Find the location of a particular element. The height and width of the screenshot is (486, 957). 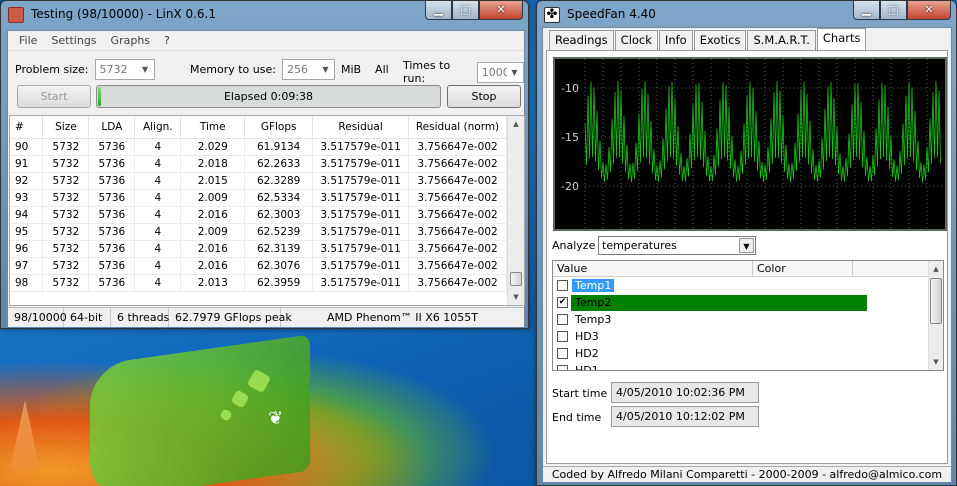

list-item: HD2 is located at coordinates (748, 353).